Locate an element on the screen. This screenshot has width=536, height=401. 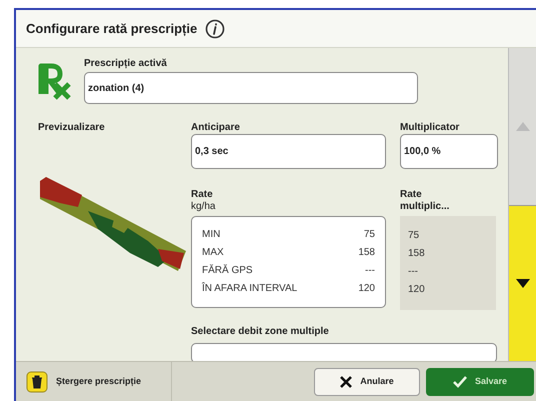
info-icon is located at coordinates (215, 28).